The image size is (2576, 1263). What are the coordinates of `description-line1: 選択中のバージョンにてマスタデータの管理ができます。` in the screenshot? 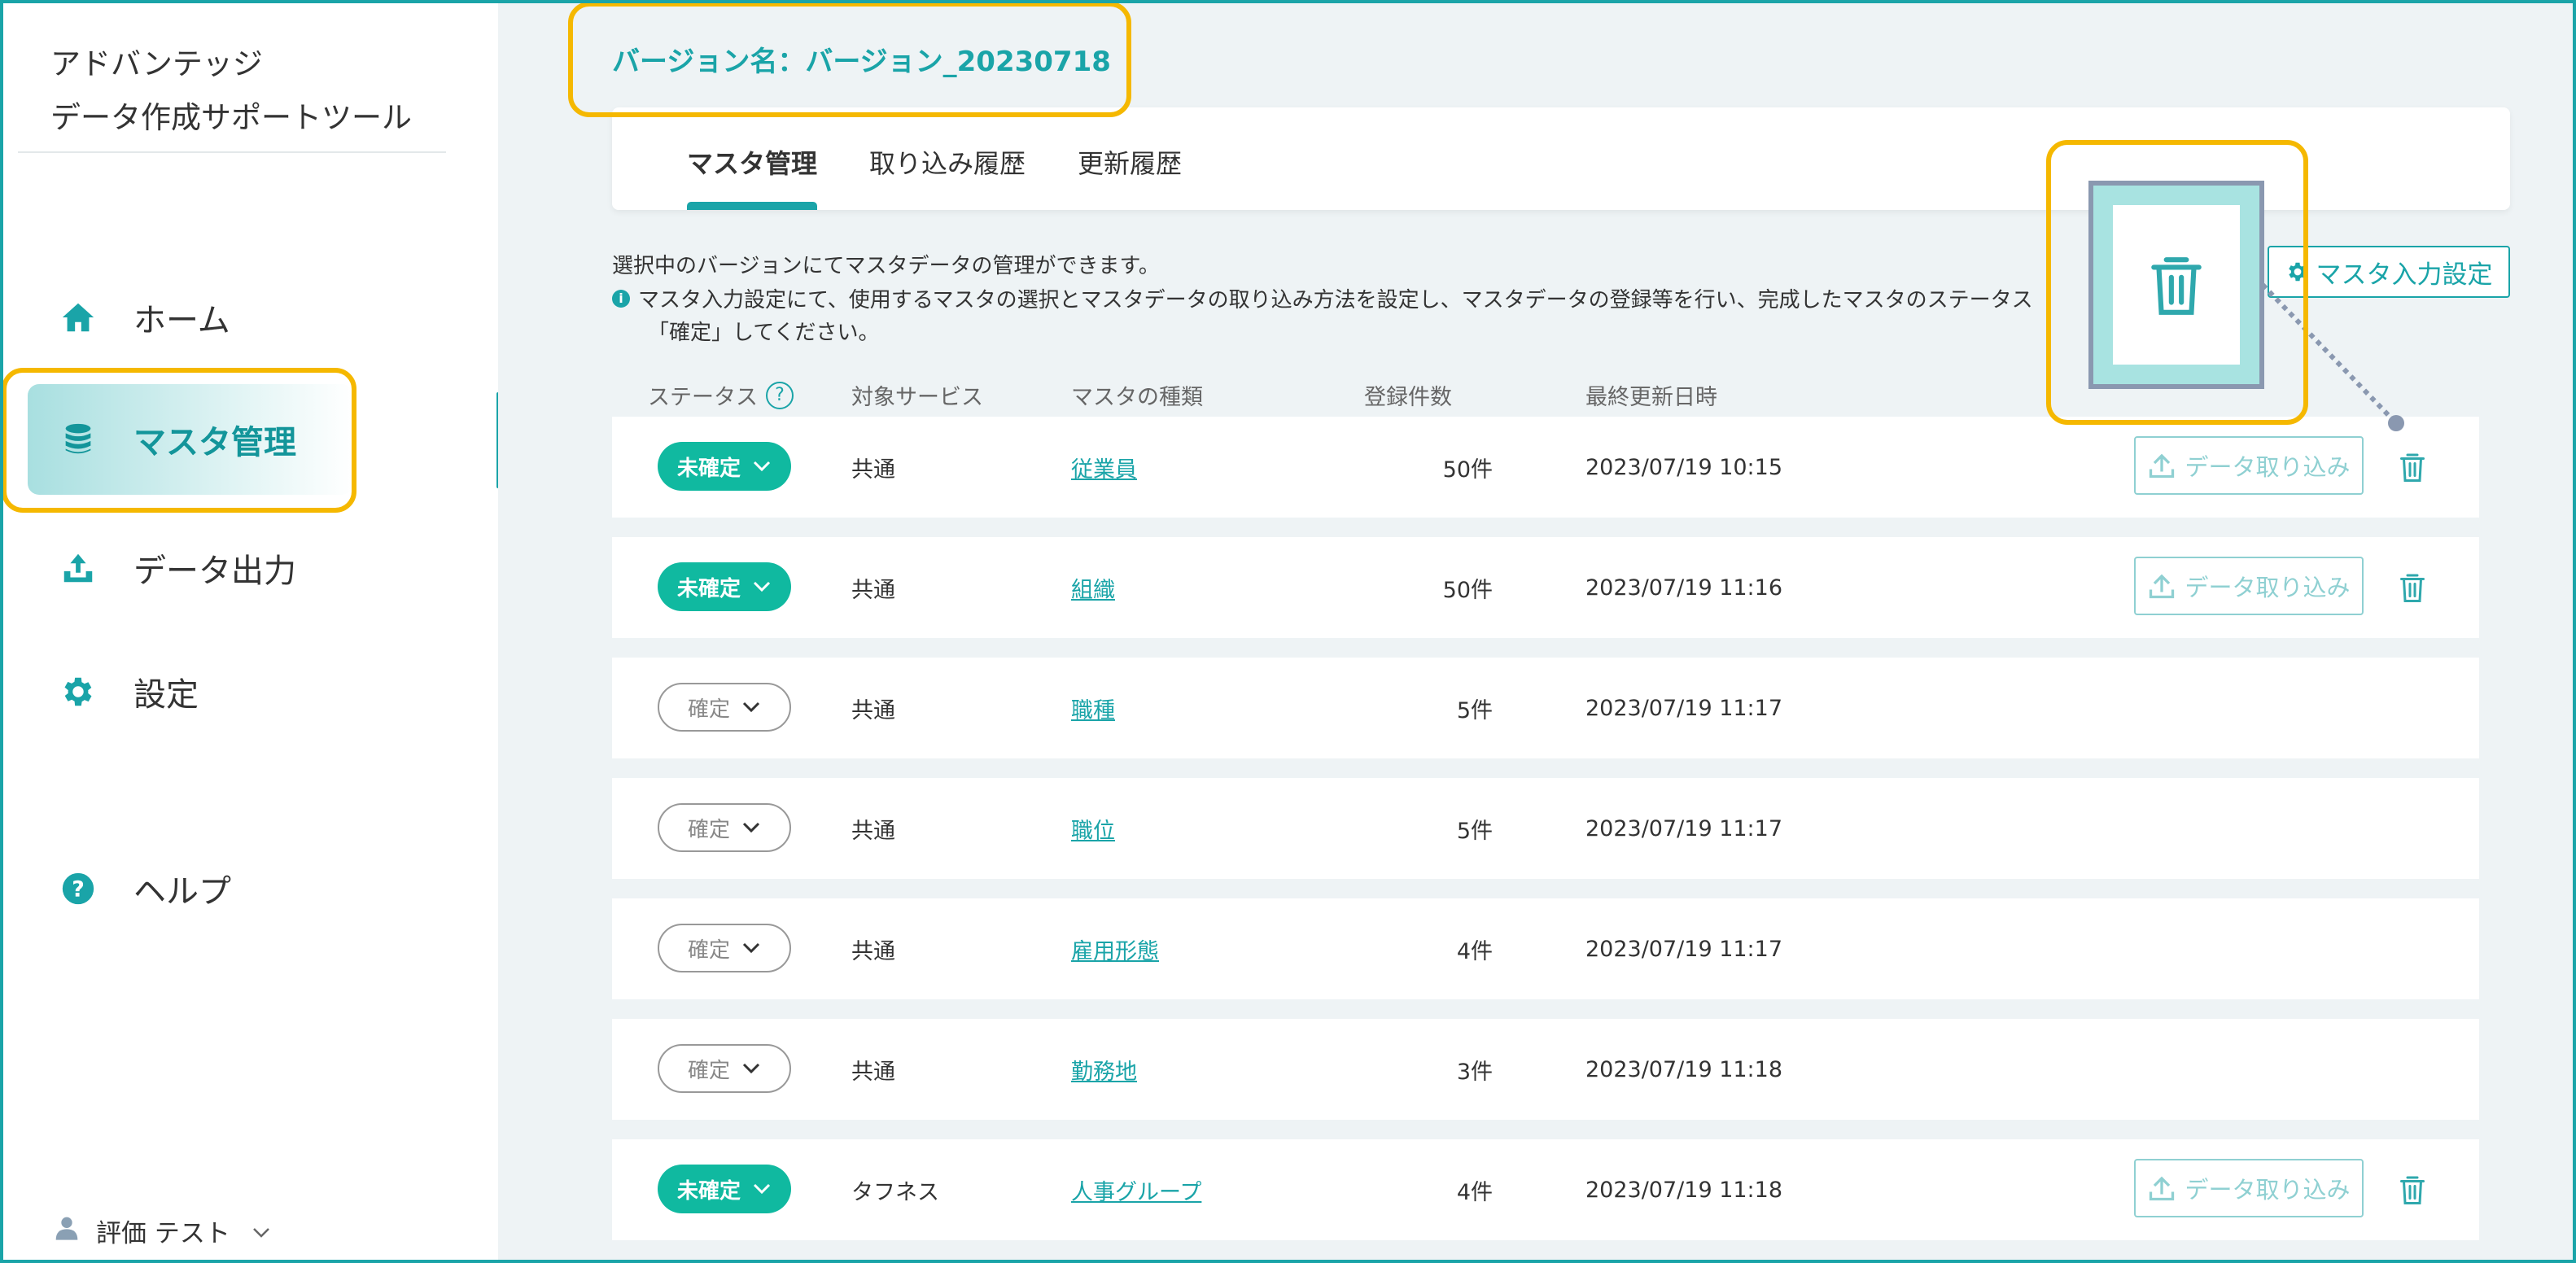 It's located at (886, 266).